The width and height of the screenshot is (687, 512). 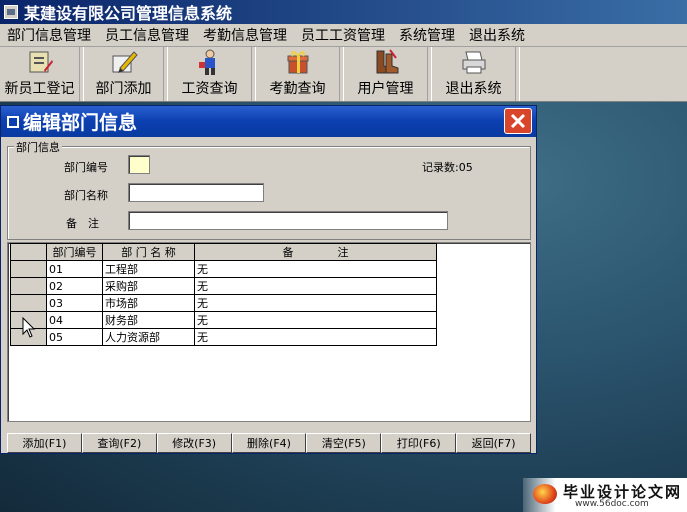 I want to click on boots-icon, so click(x=387, y=61).